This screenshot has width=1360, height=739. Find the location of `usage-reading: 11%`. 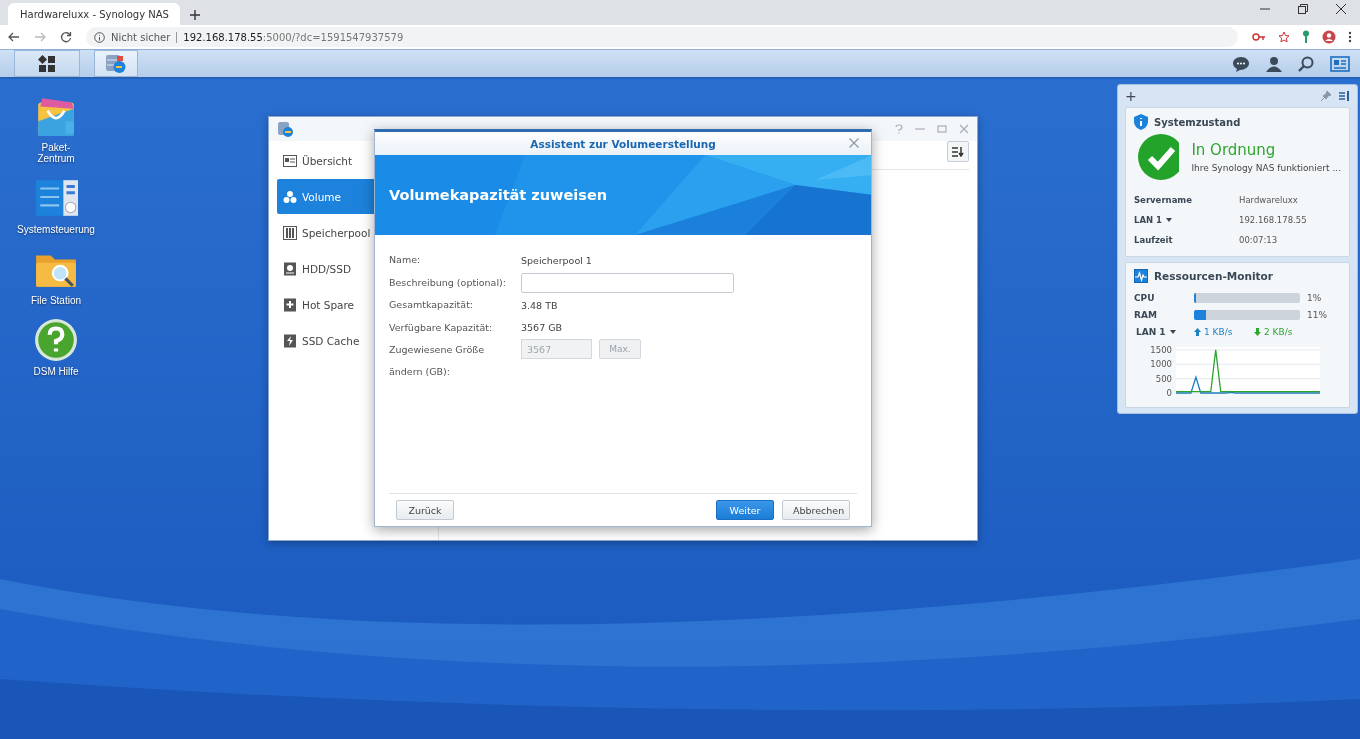

usage-reading: 11% is located at coordinates (1317, 314).